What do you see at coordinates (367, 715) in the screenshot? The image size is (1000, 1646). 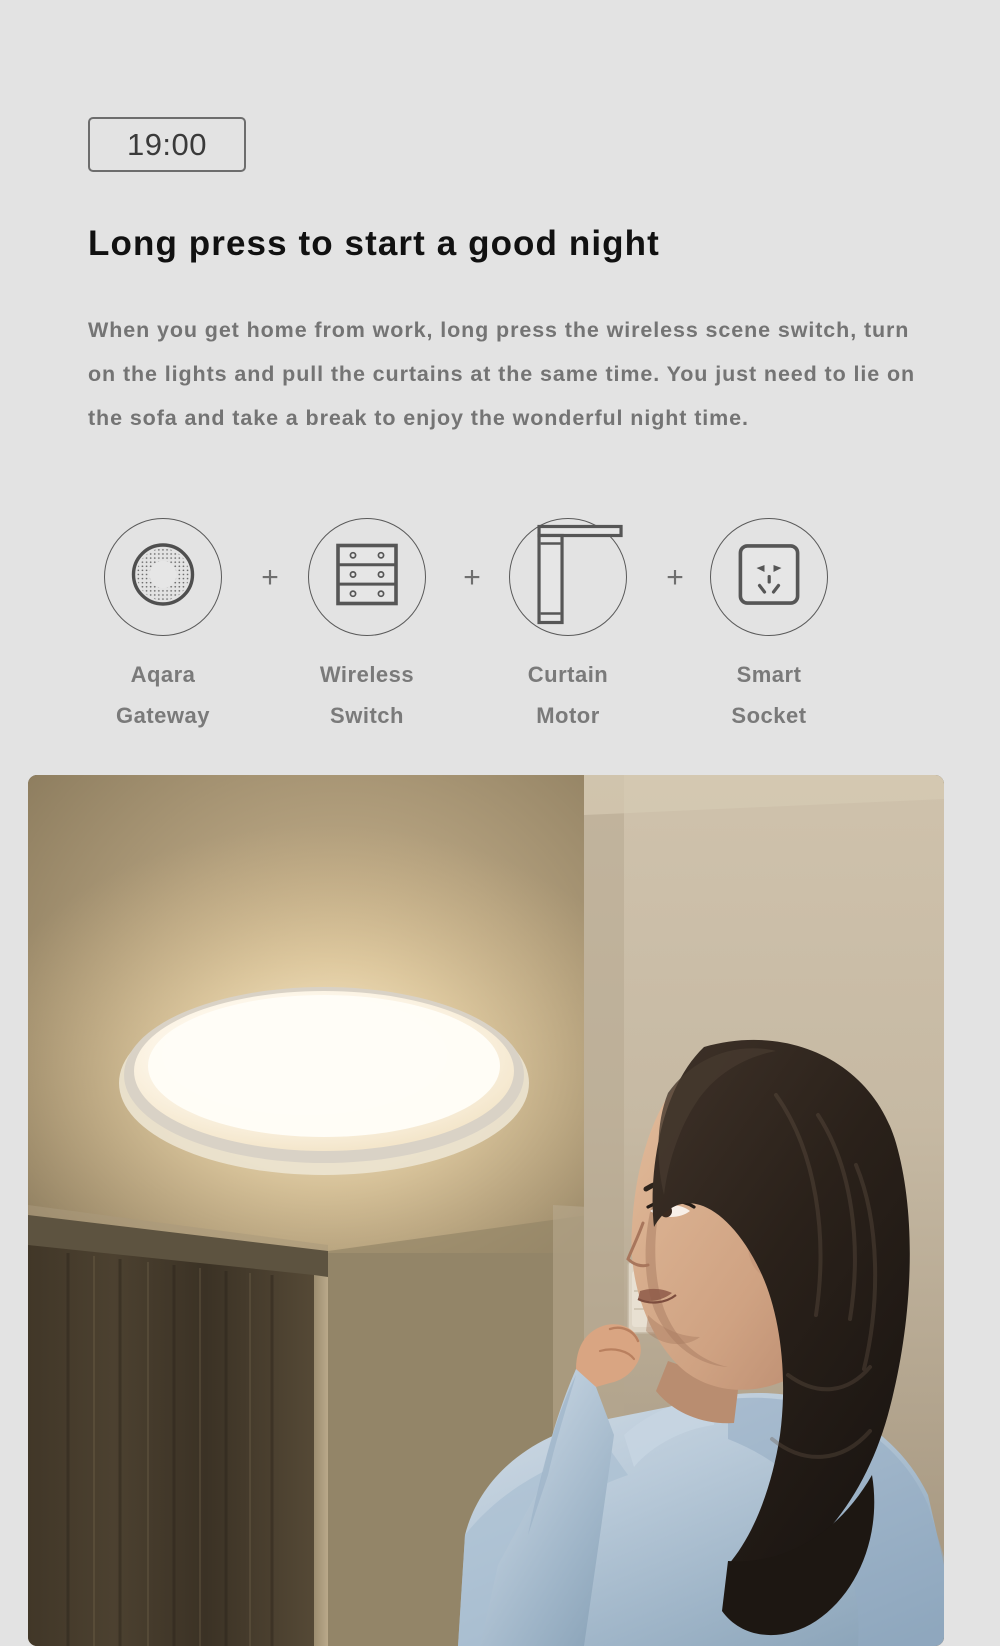 I see `device-label-line2: Switch` at bounding box center [367, 715].